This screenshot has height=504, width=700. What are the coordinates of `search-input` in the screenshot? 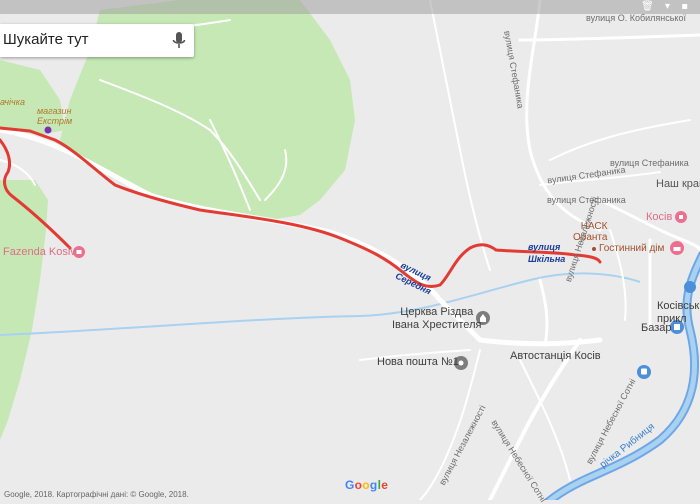 It's located at (83, 39).